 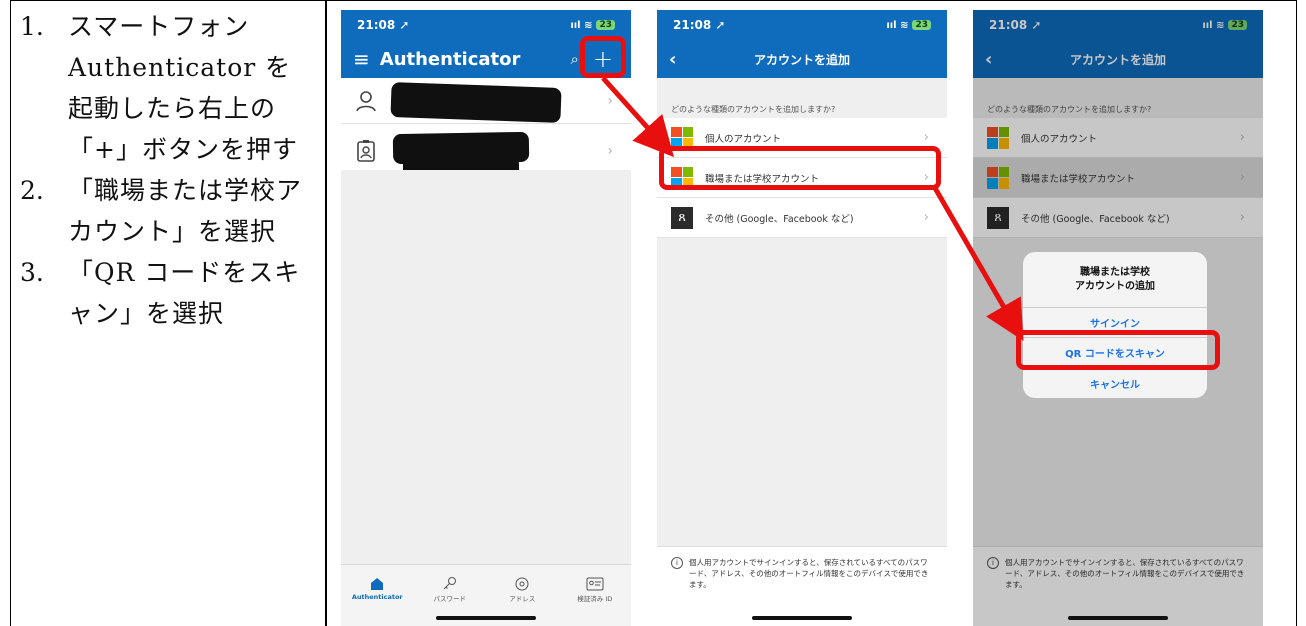 I want to click on step-3: 3. 「QR コードをスキャン」を選択, so click(x=167, y=293).